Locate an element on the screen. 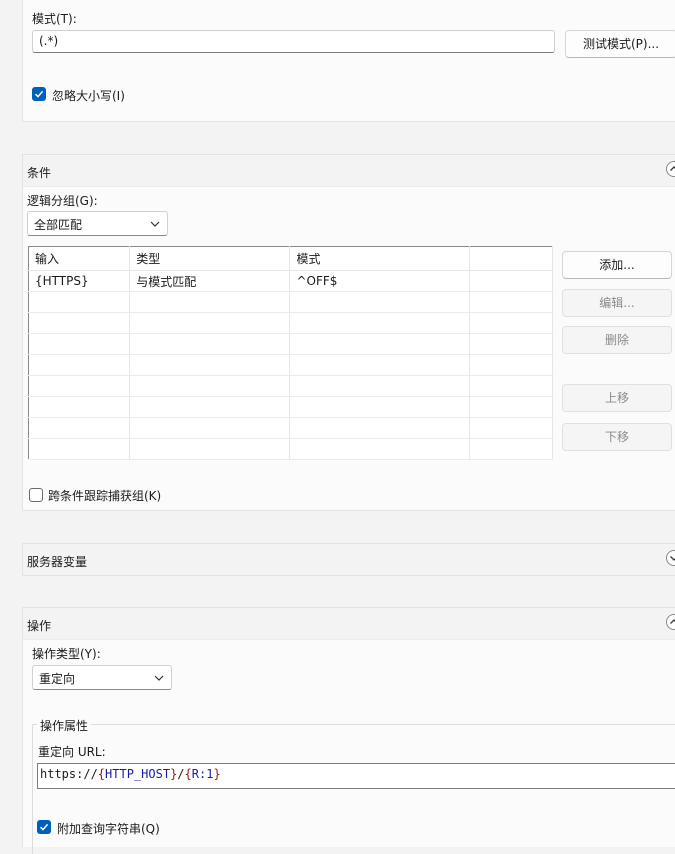  redirect-url-label: 重定向 URL: is located at coordinates (72, 752).